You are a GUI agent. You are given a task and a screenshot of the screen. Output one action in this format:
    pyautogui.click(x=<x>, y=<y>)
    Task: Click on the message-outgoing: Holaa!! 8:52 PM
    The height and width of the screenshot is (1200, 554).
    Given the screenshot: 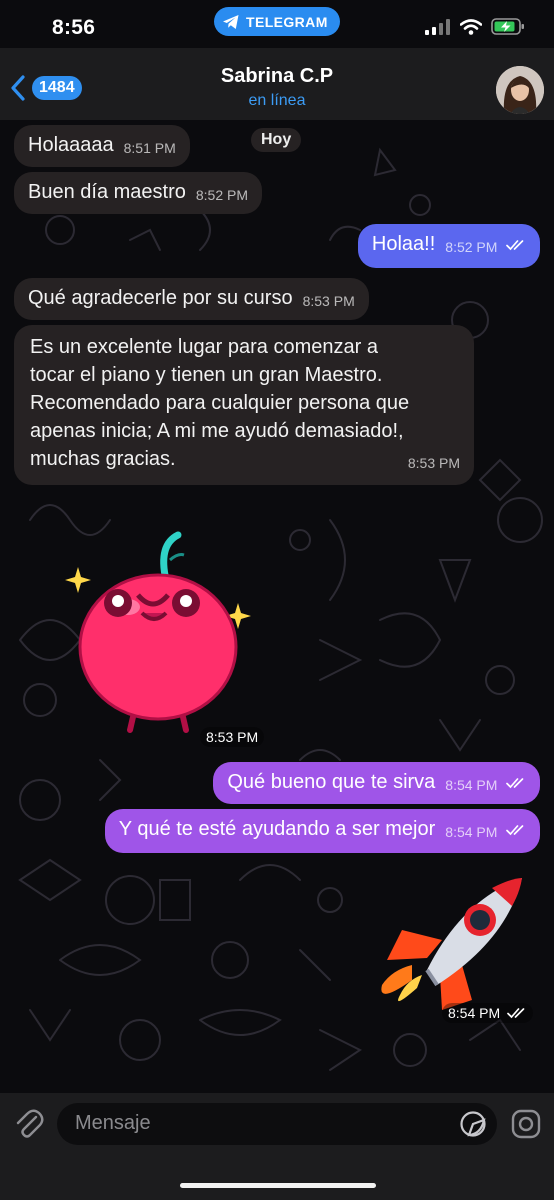 What is the action you would take?
    pyautogui.click(x=448, y=246)
    